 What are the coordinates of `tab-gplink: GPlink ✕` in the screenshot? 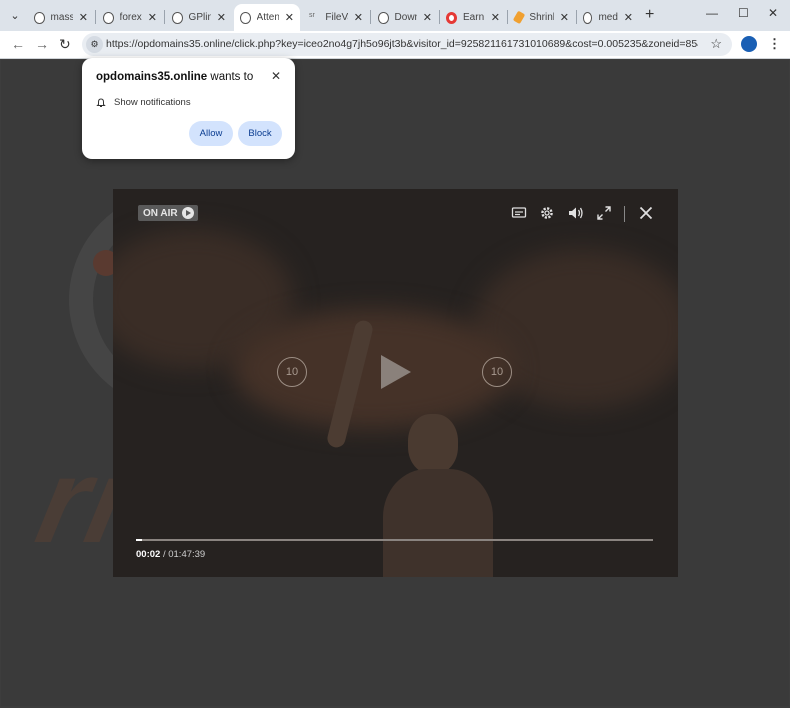 It's located at (199, 17).